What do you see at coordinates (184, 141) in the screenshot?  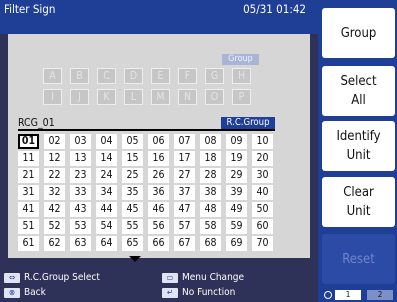 I see `unit-number-cell: 07` at bounding box center [184, 141].